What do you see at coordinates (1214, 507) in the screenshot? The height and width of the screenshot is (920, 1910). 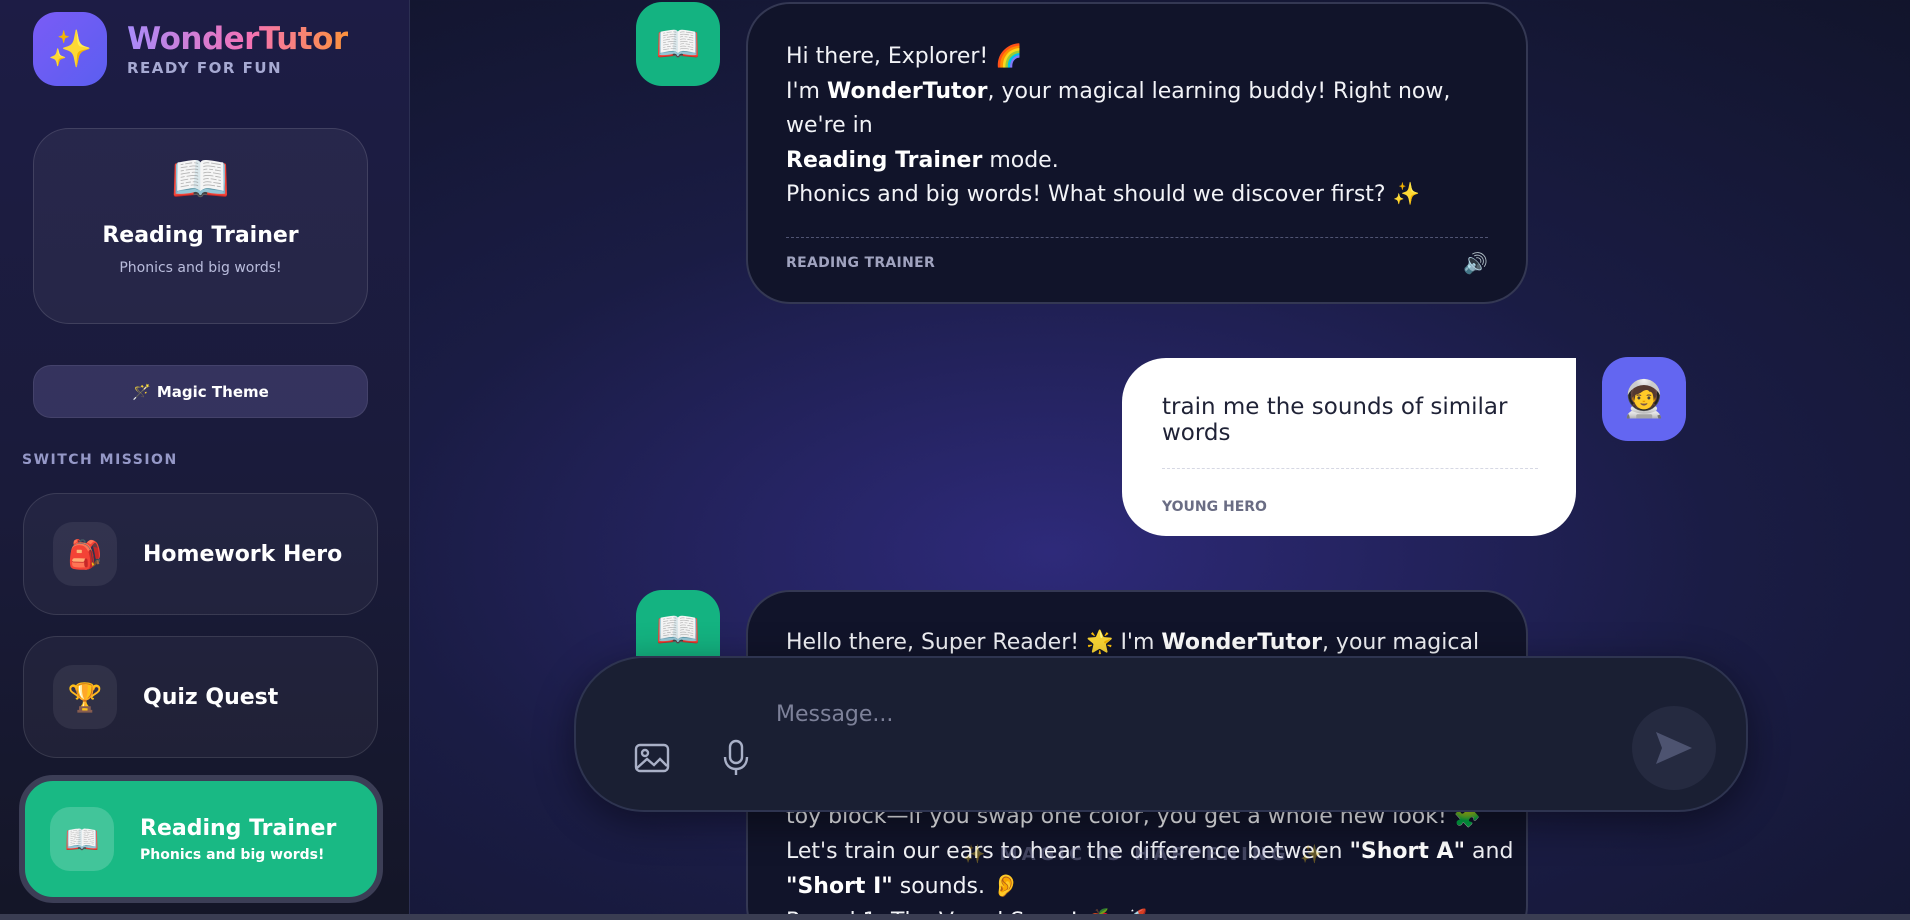 I see `user-tag: YOUNG HERO` at bounding box center [1214, 507].